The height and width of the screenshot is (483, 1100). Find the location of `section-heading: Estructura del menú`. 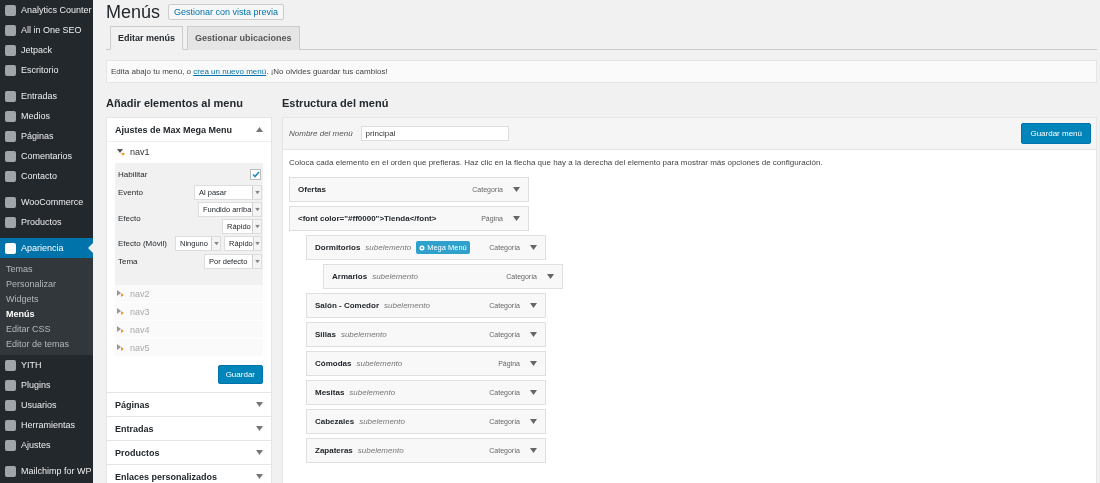

section-heading: Estructura del menú is located at coordinates (336, 103).